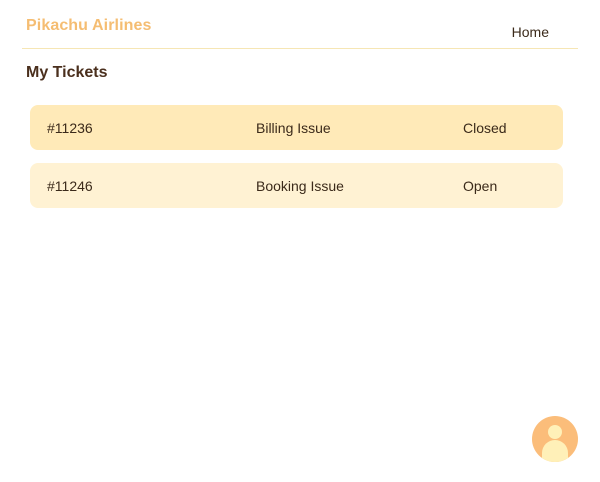 This screenshot has width=600, height=482. I want to click on ticket-id: #11236, so click(70, 128).